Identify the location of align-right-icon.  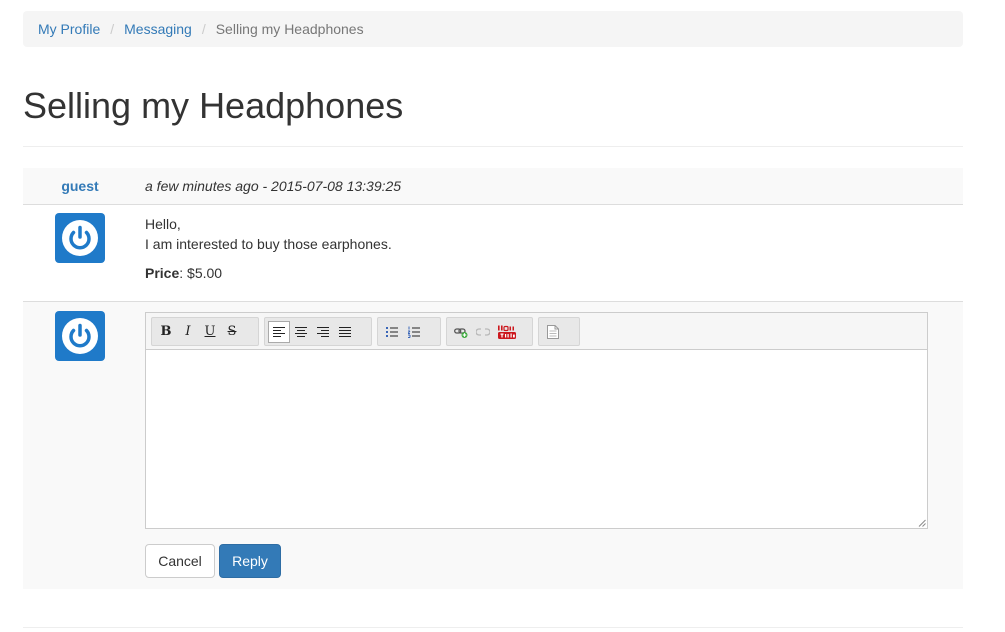
(323, 331).